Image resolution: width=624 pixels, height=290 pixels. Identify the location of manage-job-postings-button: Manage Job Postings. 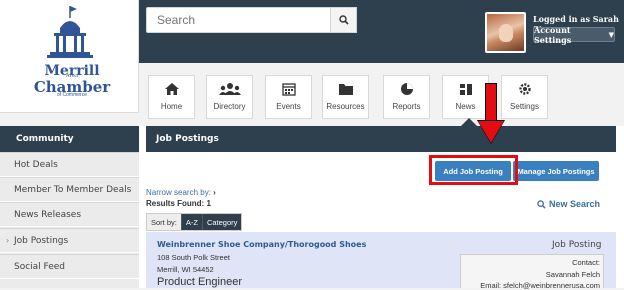
(556, 171).